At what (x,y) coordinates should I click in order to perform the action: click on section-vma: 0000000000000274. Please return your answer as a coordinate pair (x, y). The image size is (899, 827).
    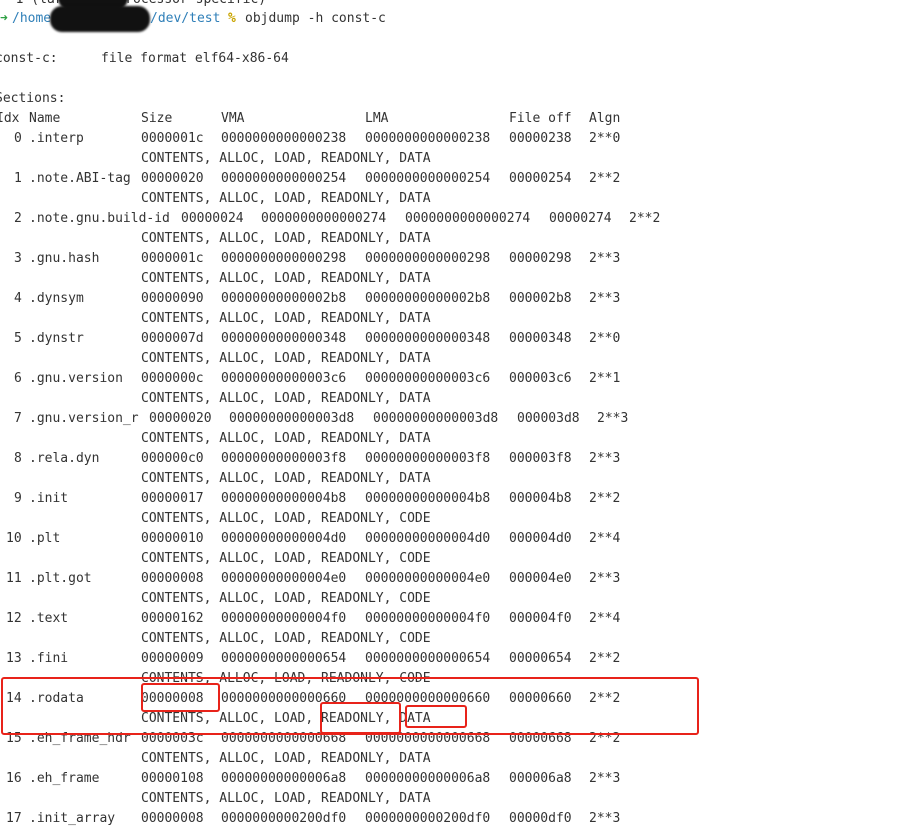
    Looking at the image, I should click on (324, 218).